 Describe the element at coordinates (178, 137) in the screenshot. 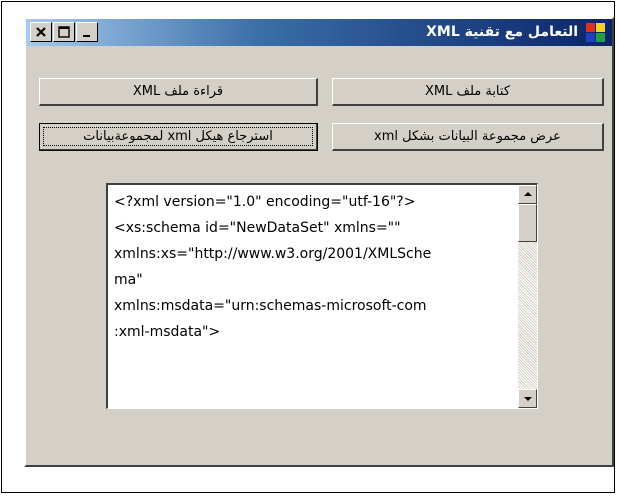

I see `get-schema-button: استرجاع هيكل xml لمجموعةبيانات` at that location.